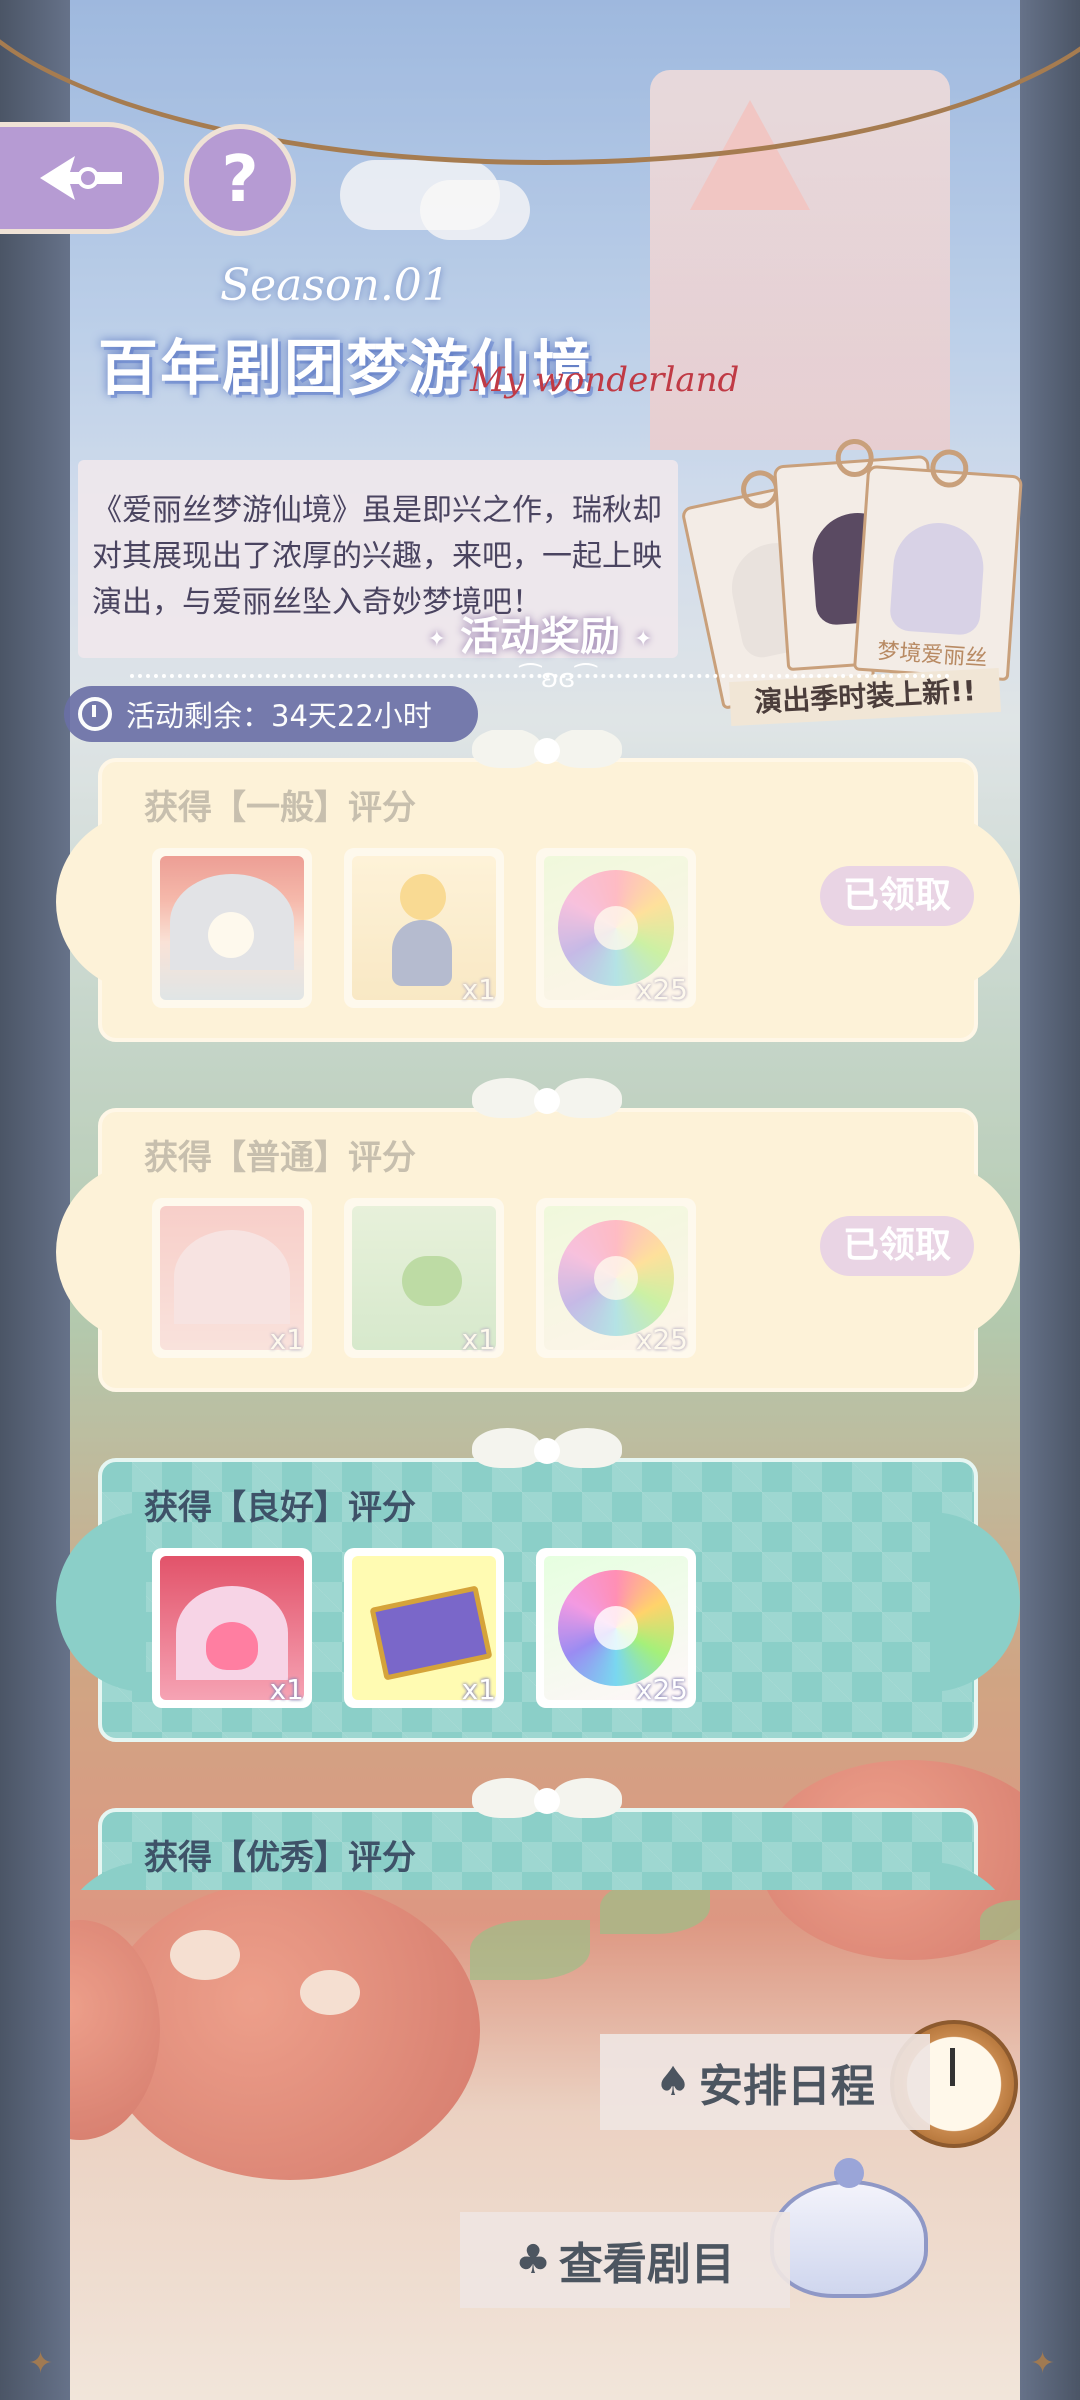 The height and width of the screenshot is (2400, 1080). I want to click on question-mark-icon: ?, so click(240, 180).